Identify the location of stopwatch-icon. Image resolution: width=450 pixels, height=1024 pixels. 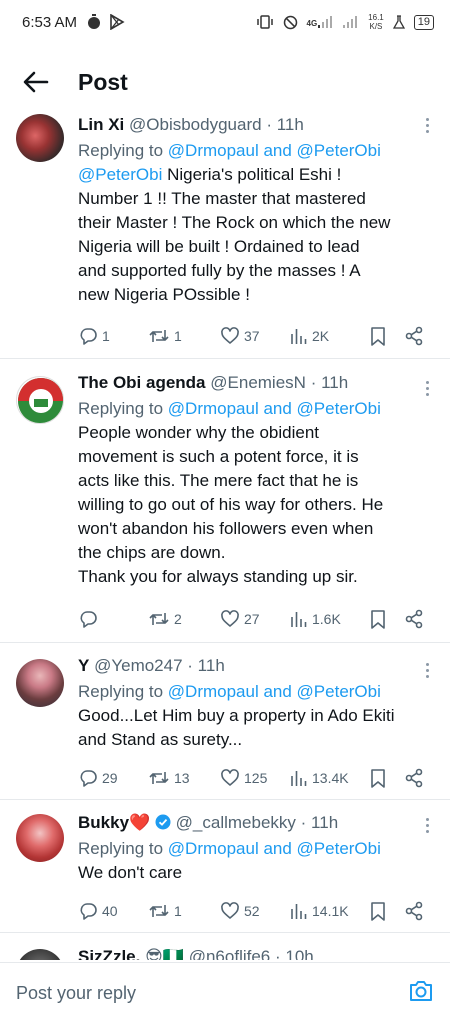
(94, 21).